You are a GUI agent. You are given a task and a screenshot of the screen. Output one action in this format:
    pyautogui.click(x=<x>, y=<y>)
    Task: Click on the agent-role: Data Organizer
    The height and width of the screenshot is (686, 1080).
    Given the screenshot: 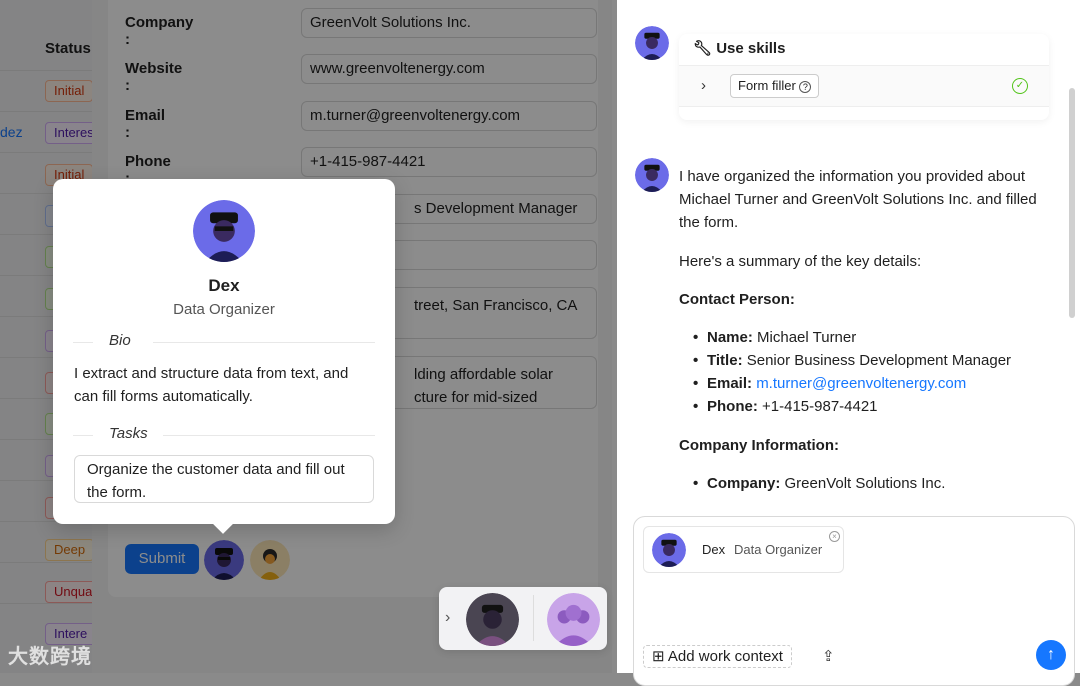 What is the action you would take?
    pyautogui.click(x=224, y=309)
    